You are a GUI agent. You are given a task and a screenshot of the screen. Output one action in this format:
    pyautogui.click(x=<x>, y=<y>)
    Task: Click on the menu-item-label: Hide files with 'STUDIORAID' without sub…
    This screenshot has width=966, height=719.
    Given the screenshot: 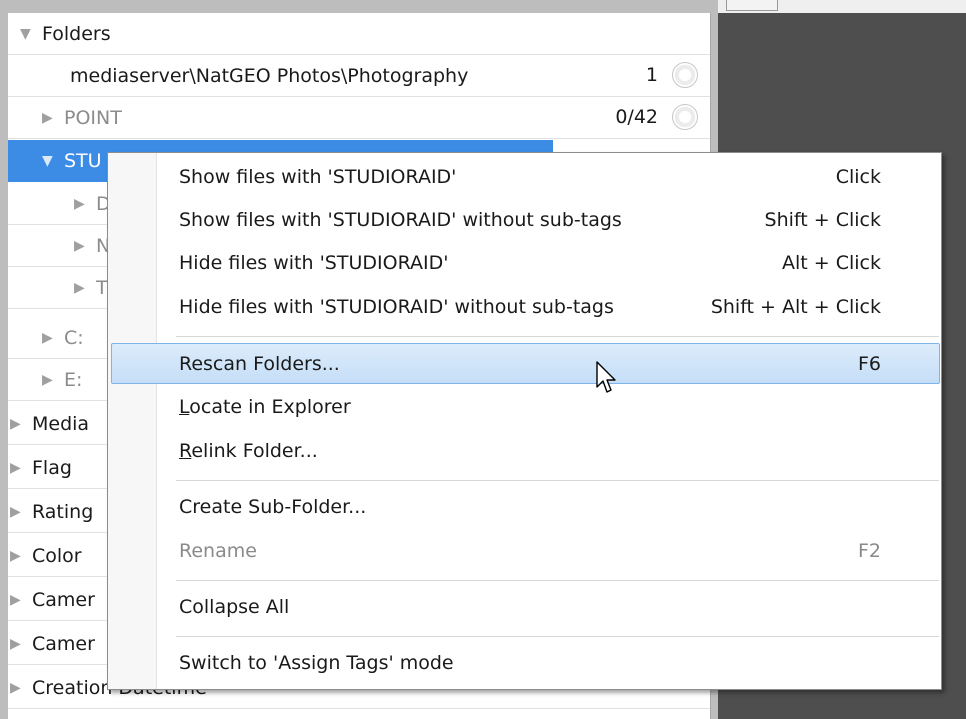 What is the action you would take?
    pyautogui.click(x=396, y=307)
    